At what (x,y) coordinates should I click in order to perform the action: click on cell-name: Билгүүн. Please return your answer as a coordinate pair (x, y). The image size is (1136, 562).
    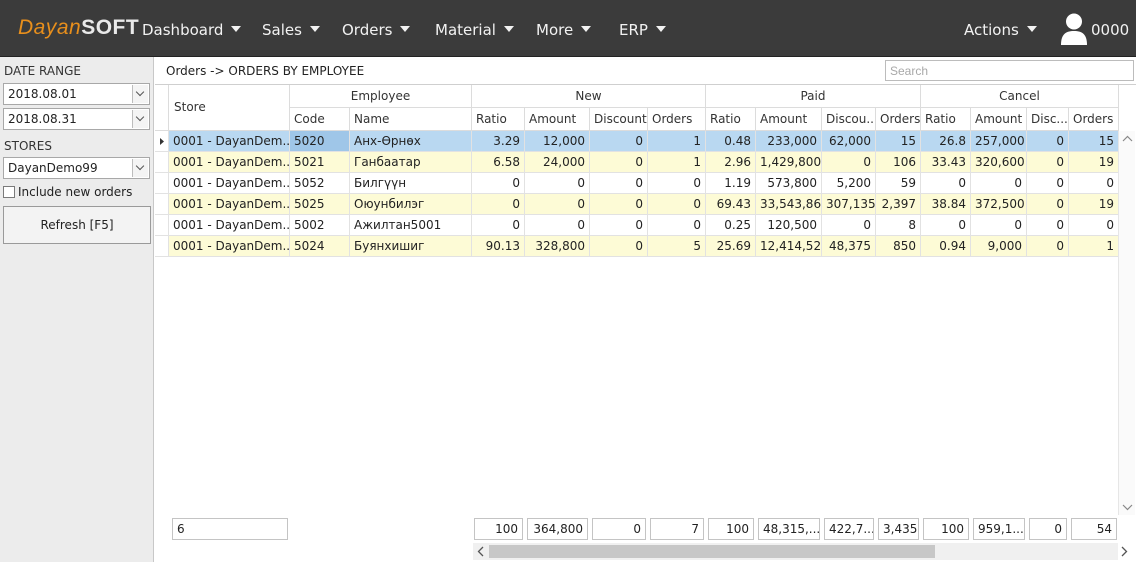
    Looking at the image, I should click on (411, 183).